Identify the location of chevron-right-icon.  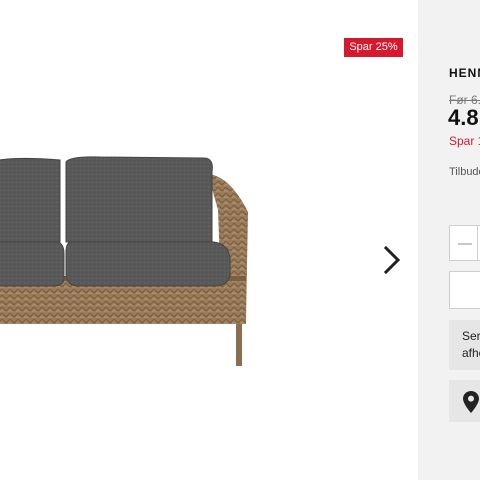
(392, 260).